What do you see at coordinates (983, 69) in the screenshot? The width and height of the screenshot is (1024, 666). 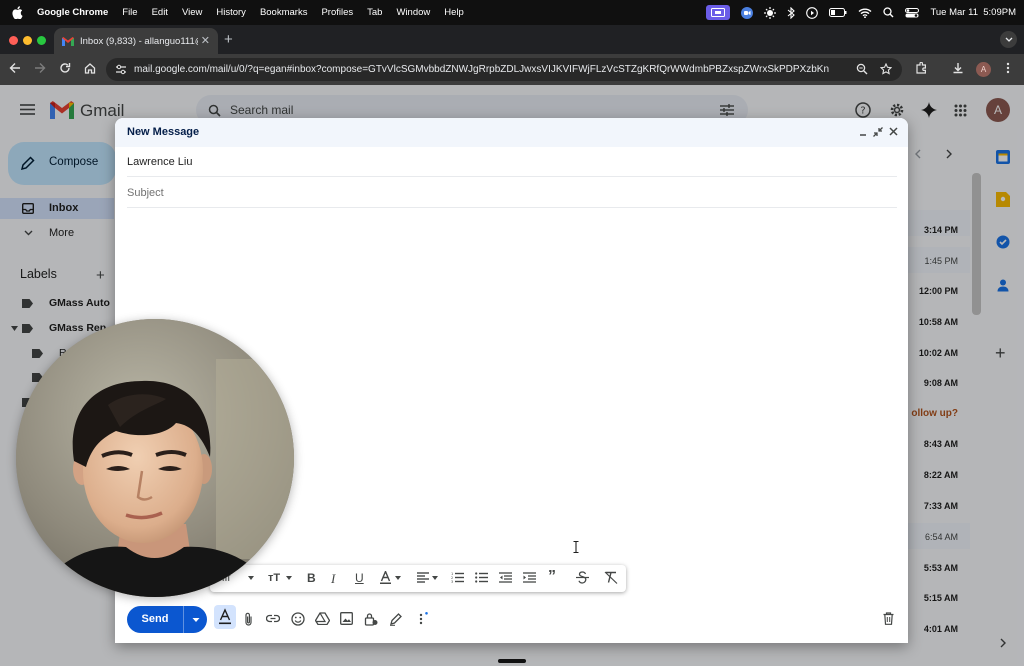 I see `profile-avatar: A` at bounding box center [983, 69].